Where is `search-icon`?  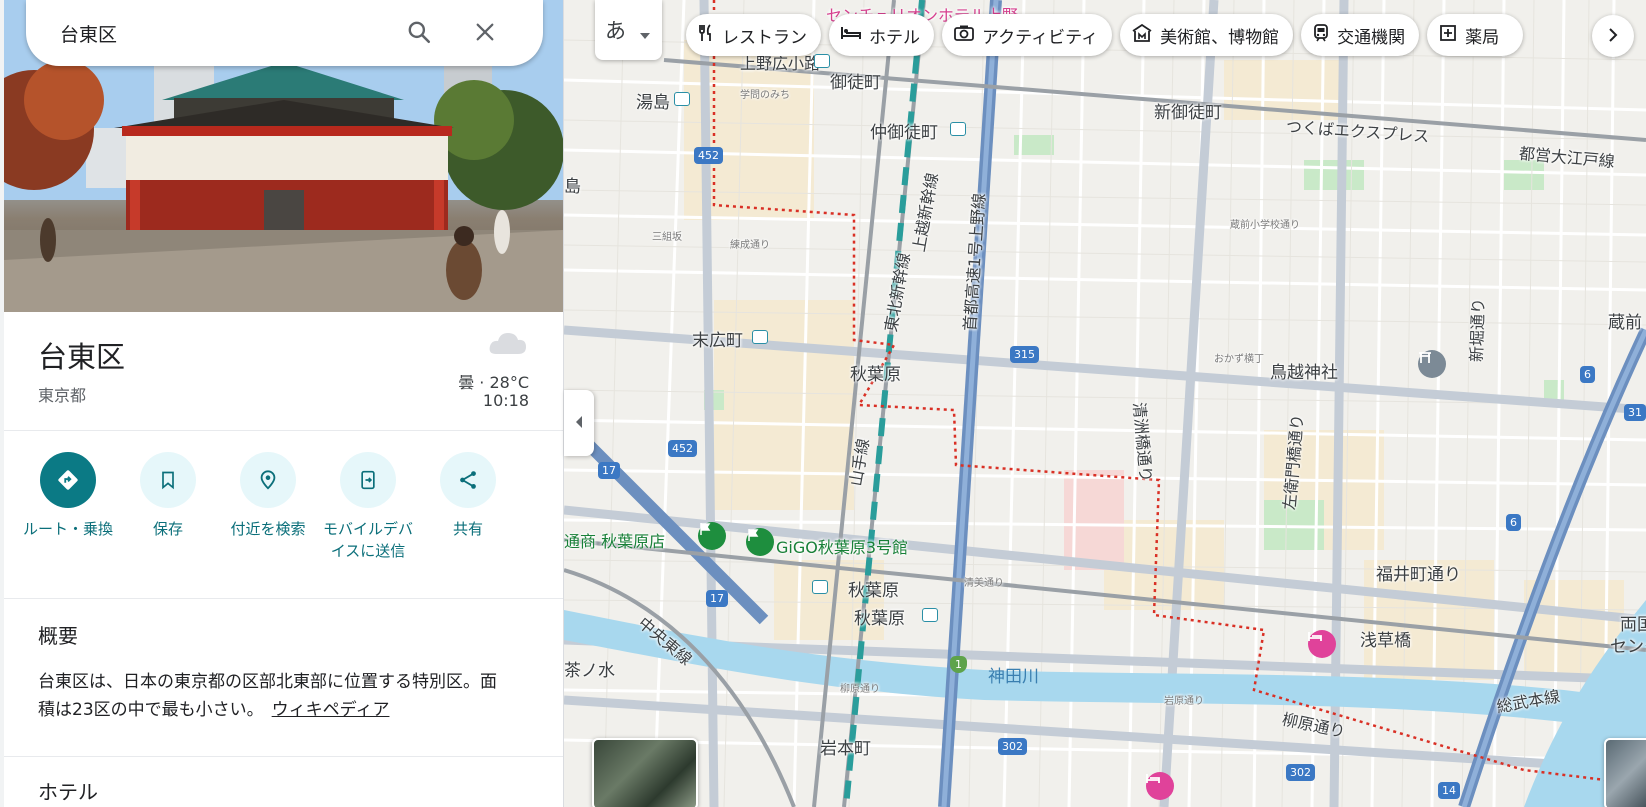
search-icon is located at coordinates (419, 34).